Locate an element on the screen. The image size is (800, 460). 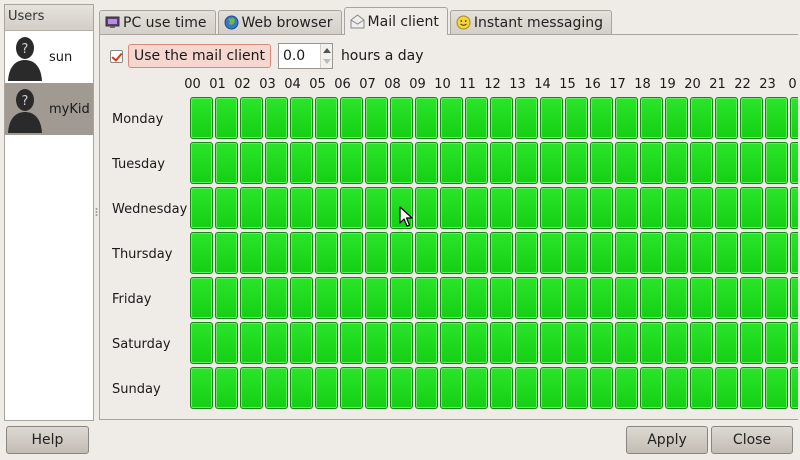
user-item-sun: ? sun is located at coordinates (49, 57).